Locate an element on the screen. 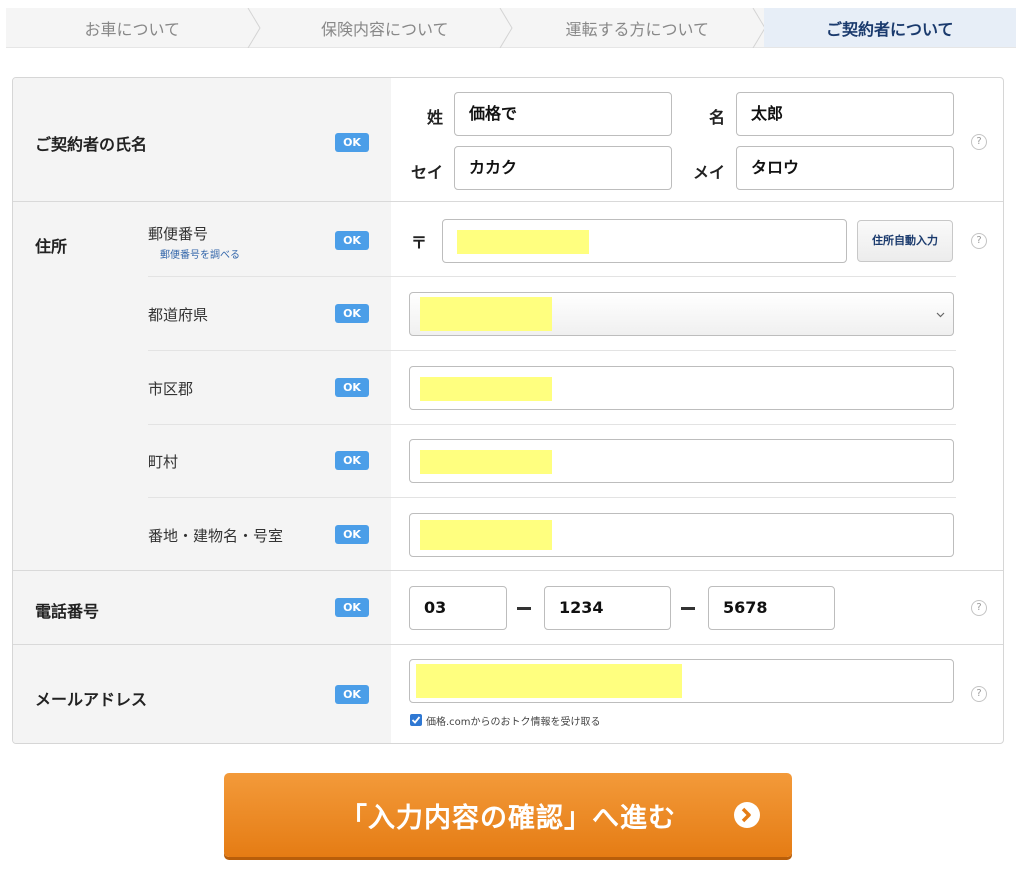  optin-checkbox is located at coordinates (416, 720).